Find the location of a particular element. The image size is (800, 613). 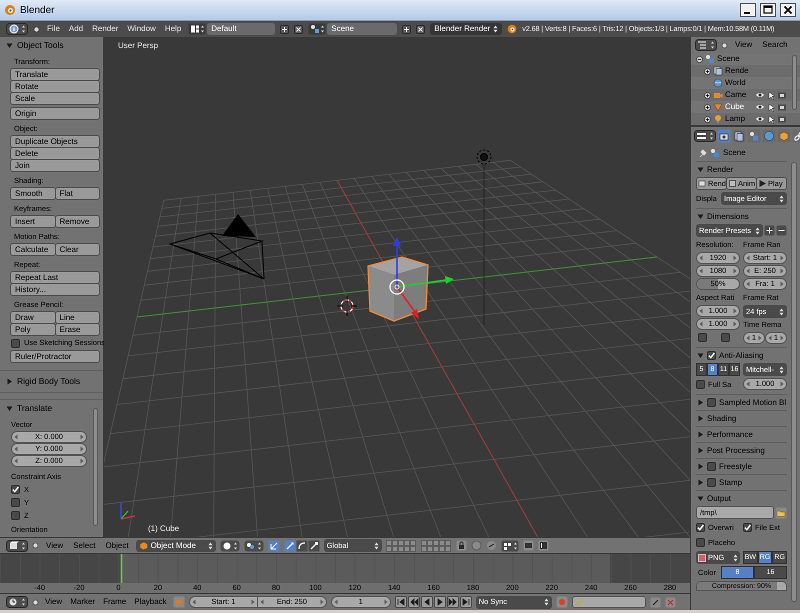

tool-button: Calculate is located at coordinates (33, 249).